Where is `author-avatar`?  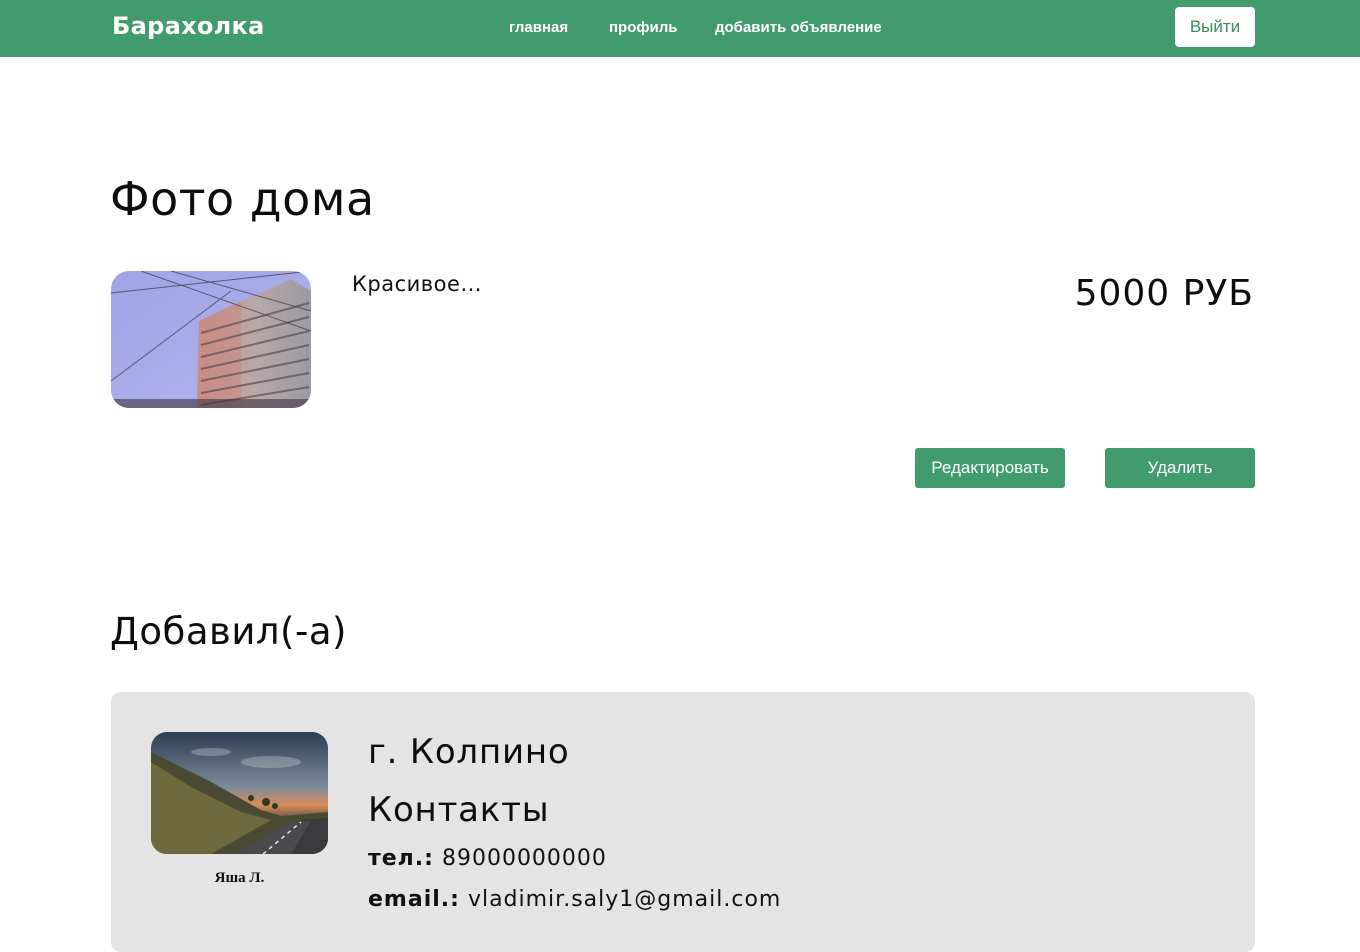
author-avatar is located at coordinates (239, 793).